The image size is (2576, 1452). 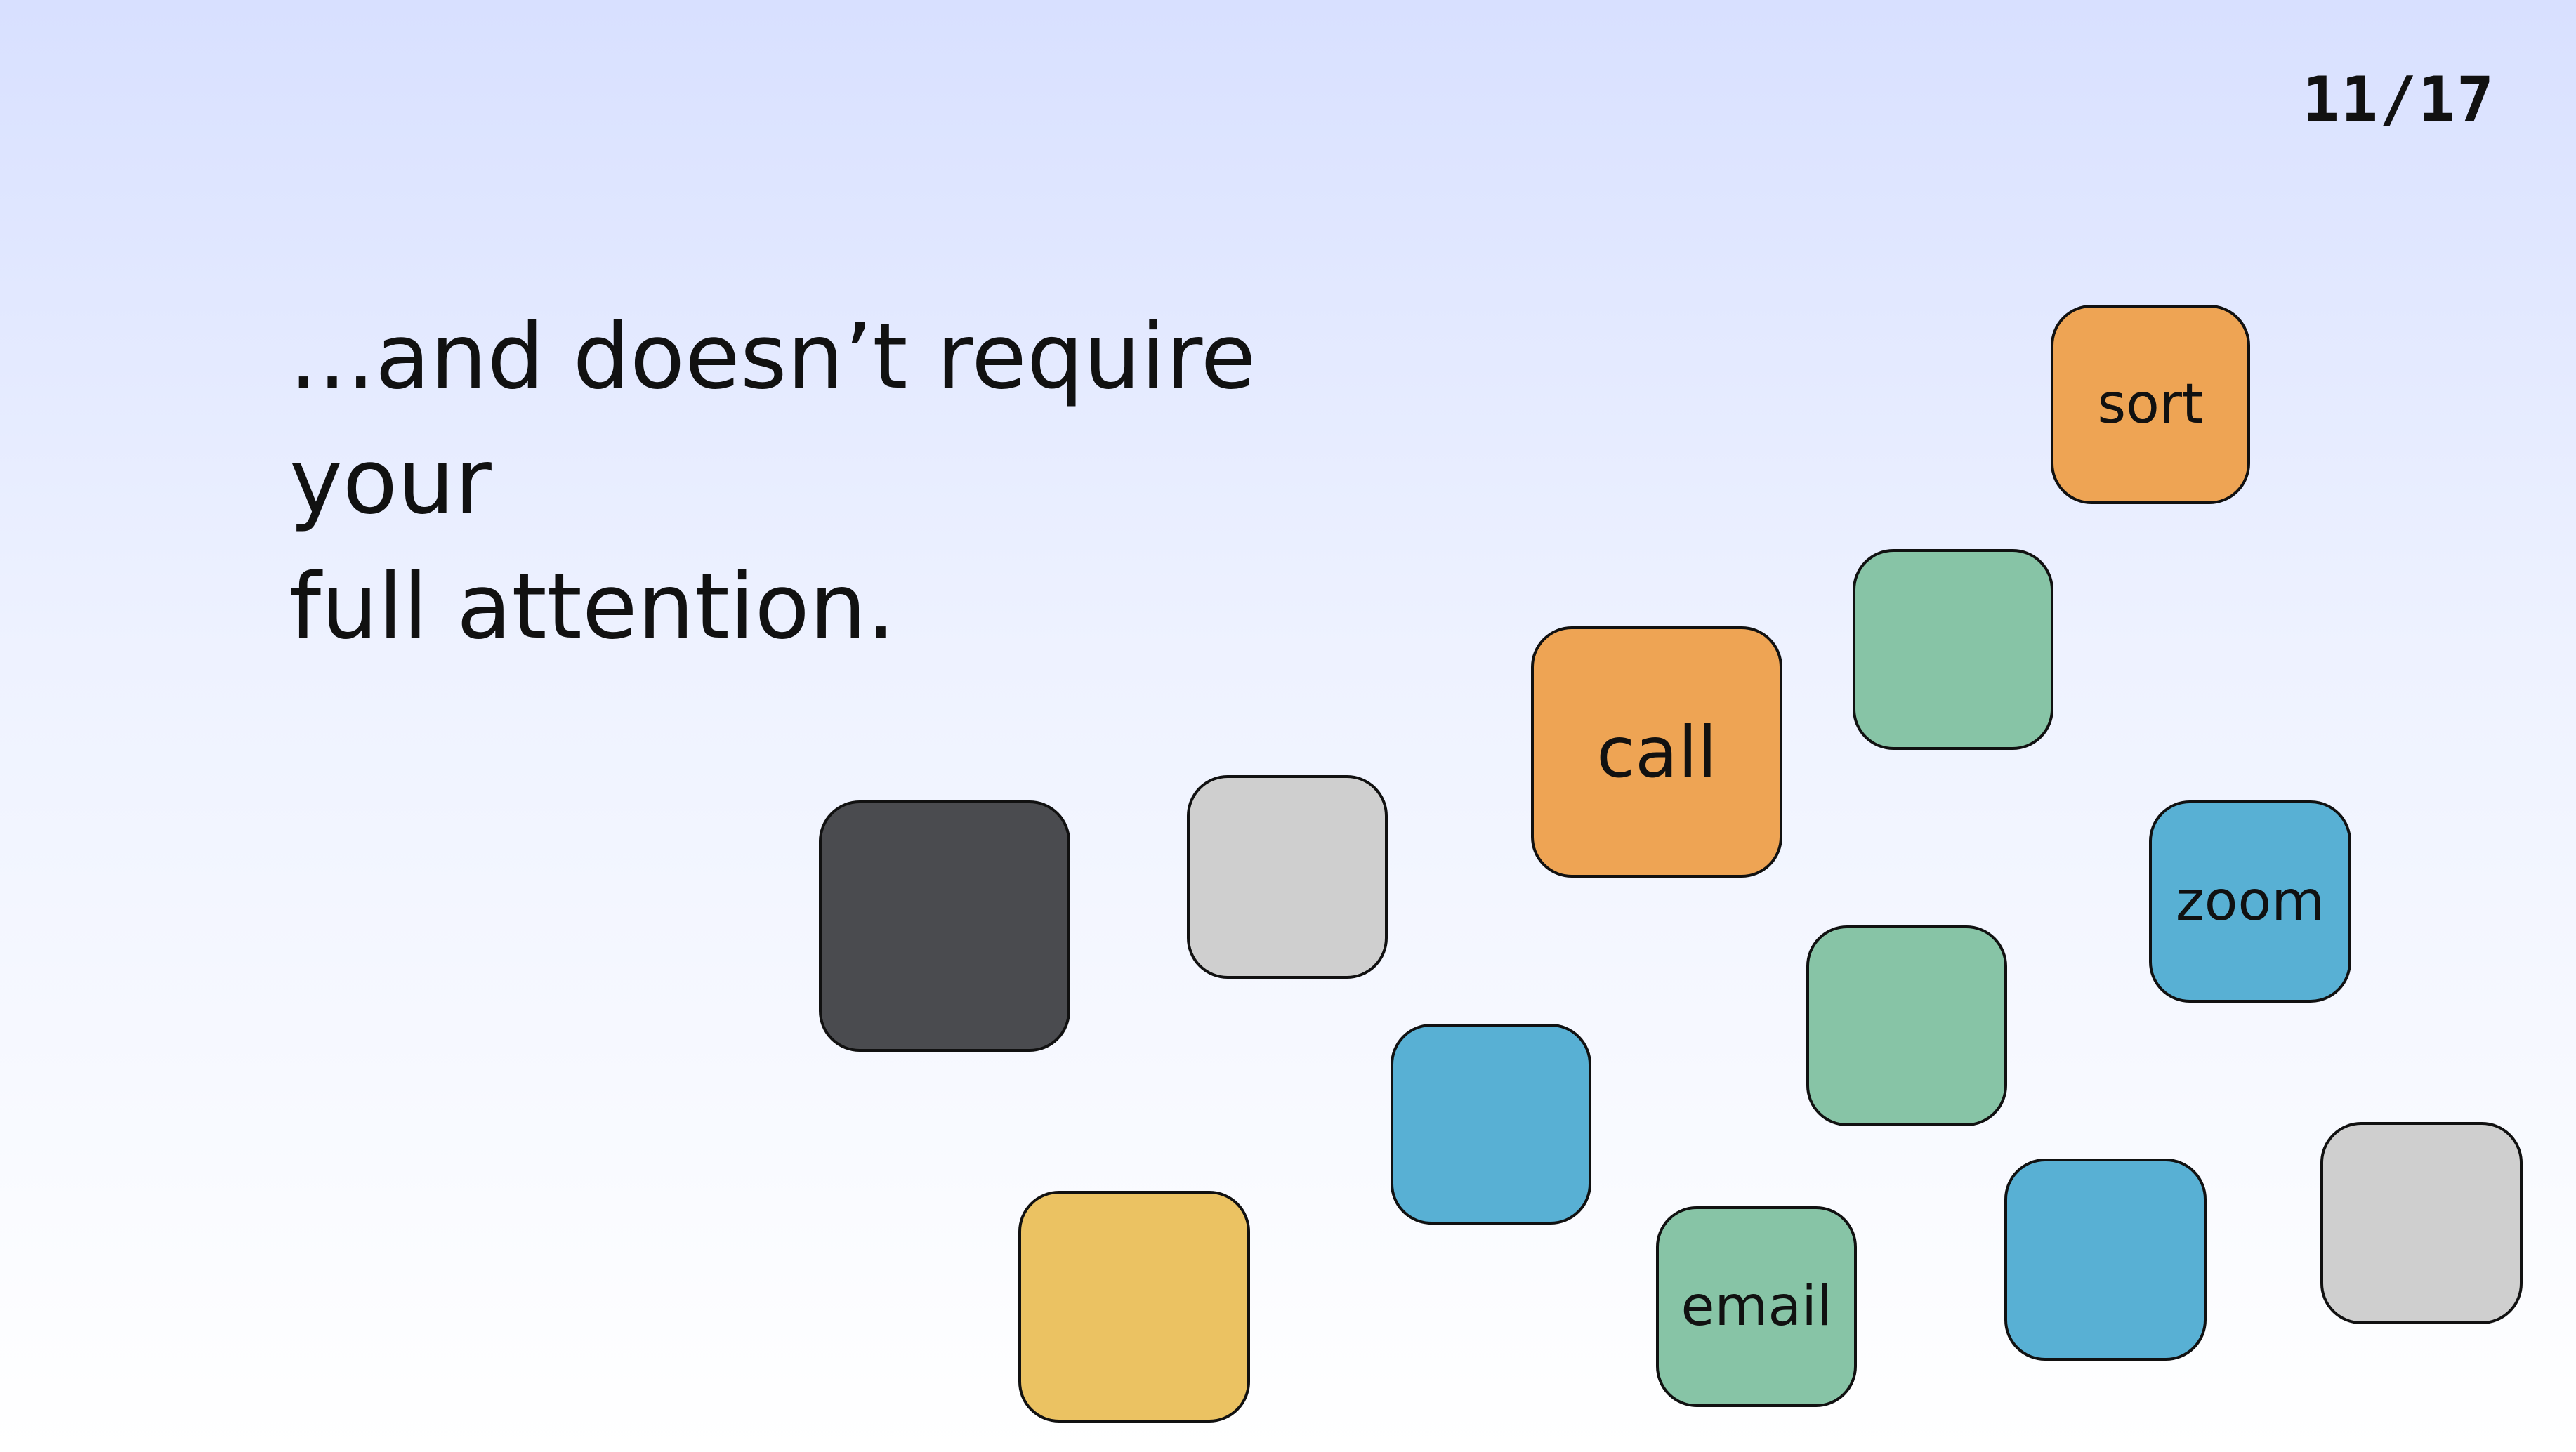 I want to click on call-app-label: call, so click(x=1657, y=752).